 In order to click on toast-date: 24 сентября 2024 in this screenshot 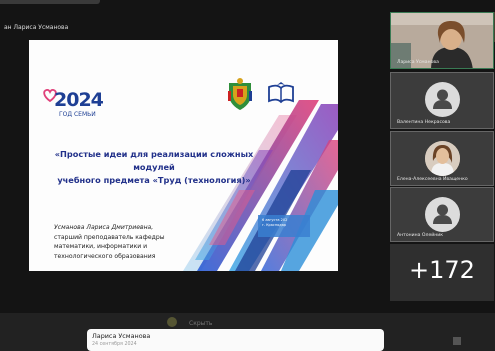, I will do `click(114, 344)`.